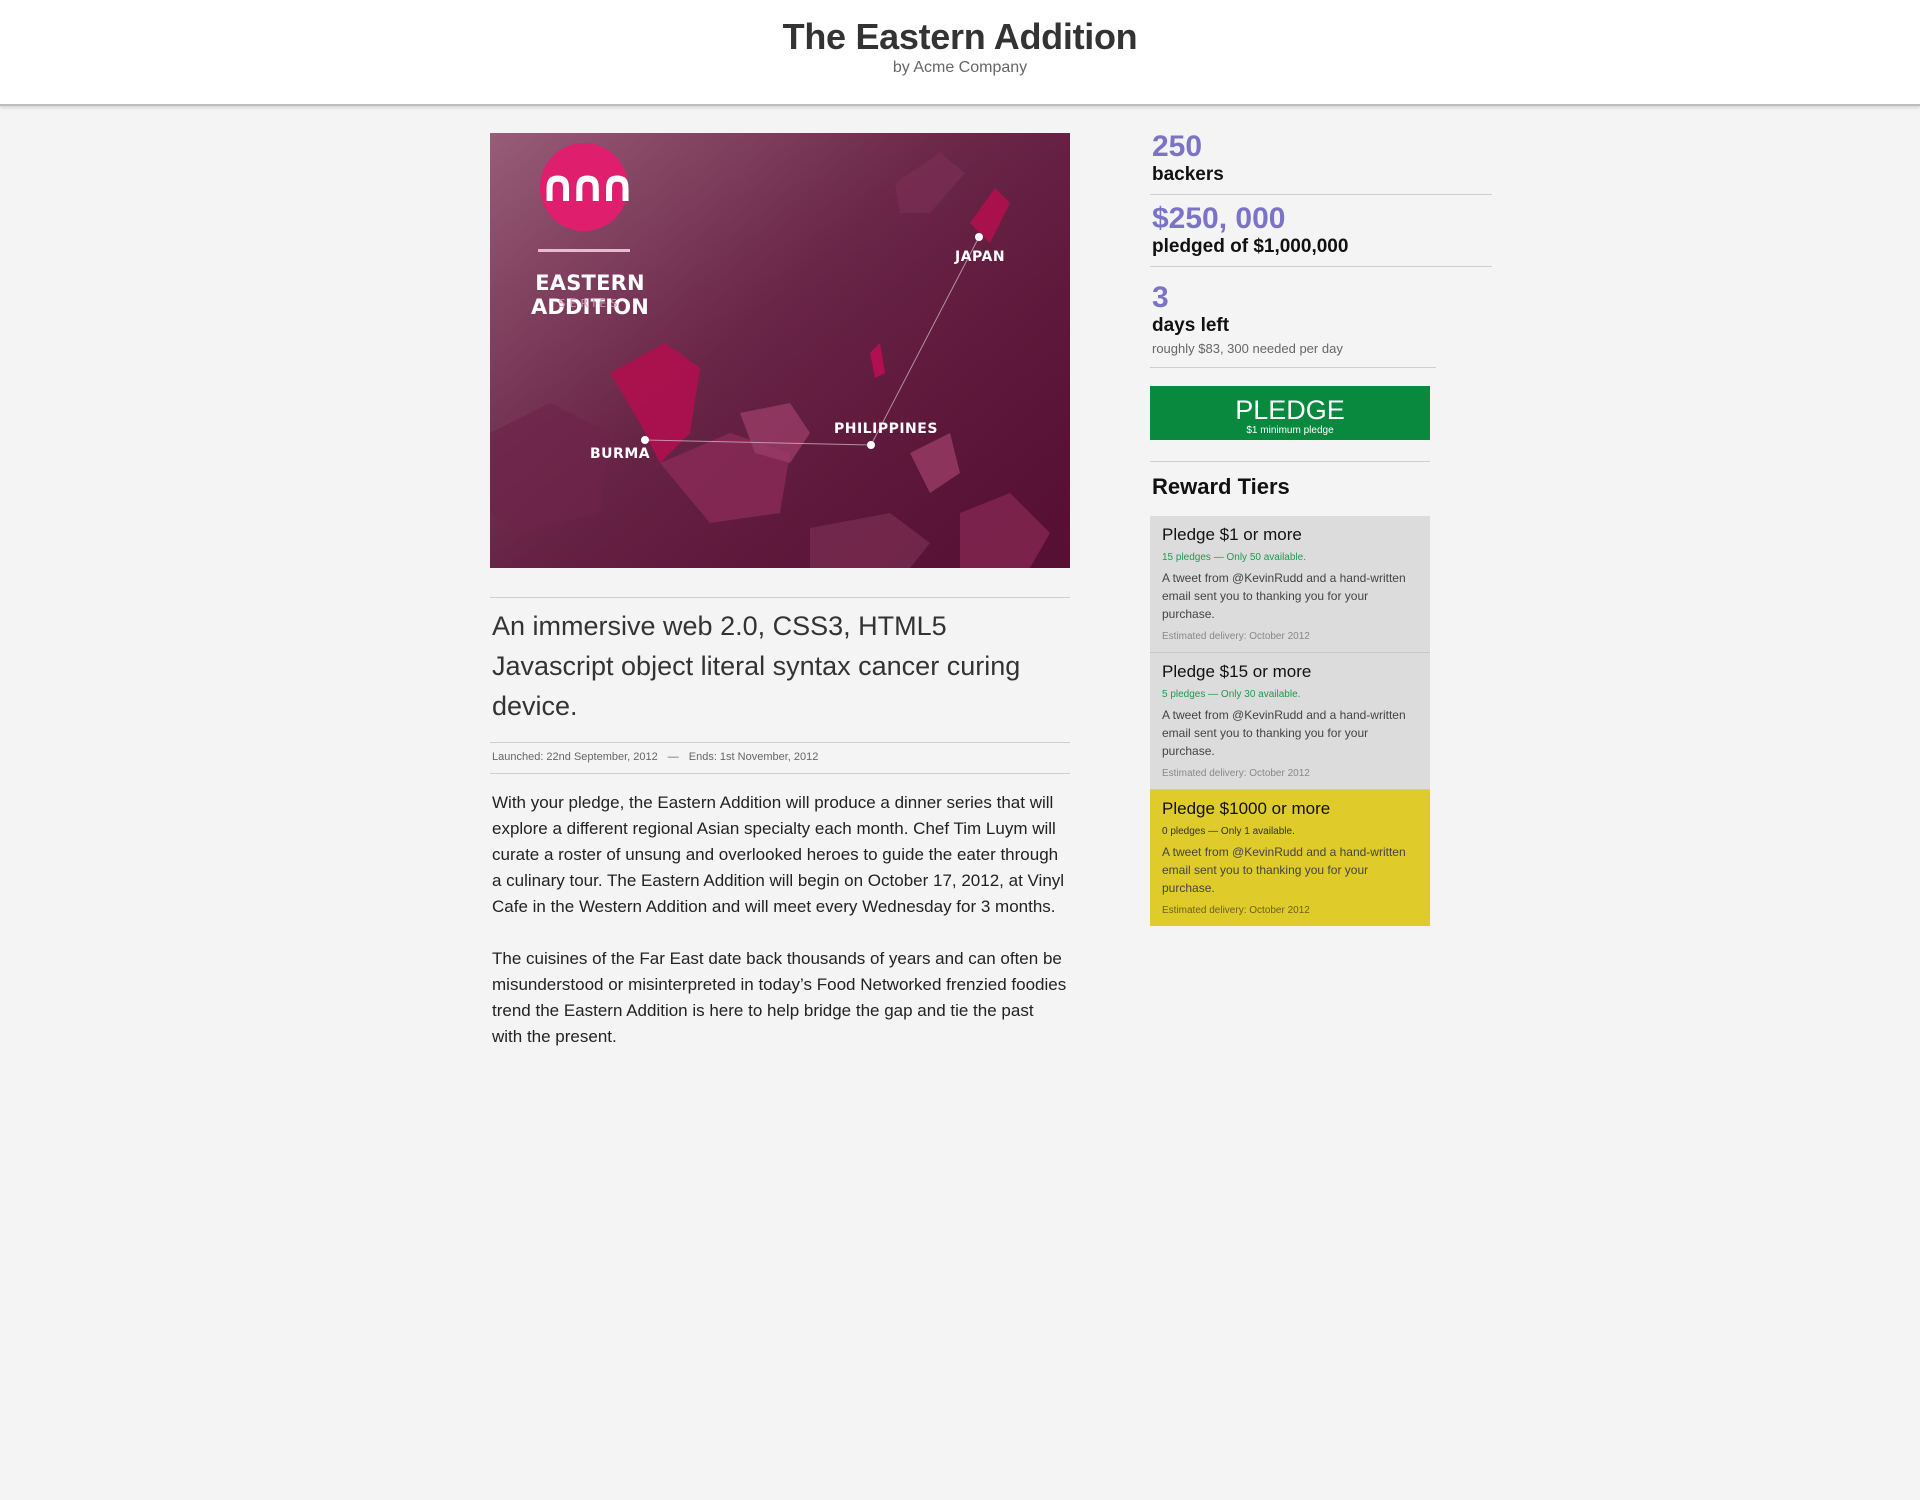 This screenshot has height=1500, width=1920. Describe the element at coordinates (960, 67) in the screenshot. I see `byline: by Acme Company` at that location.